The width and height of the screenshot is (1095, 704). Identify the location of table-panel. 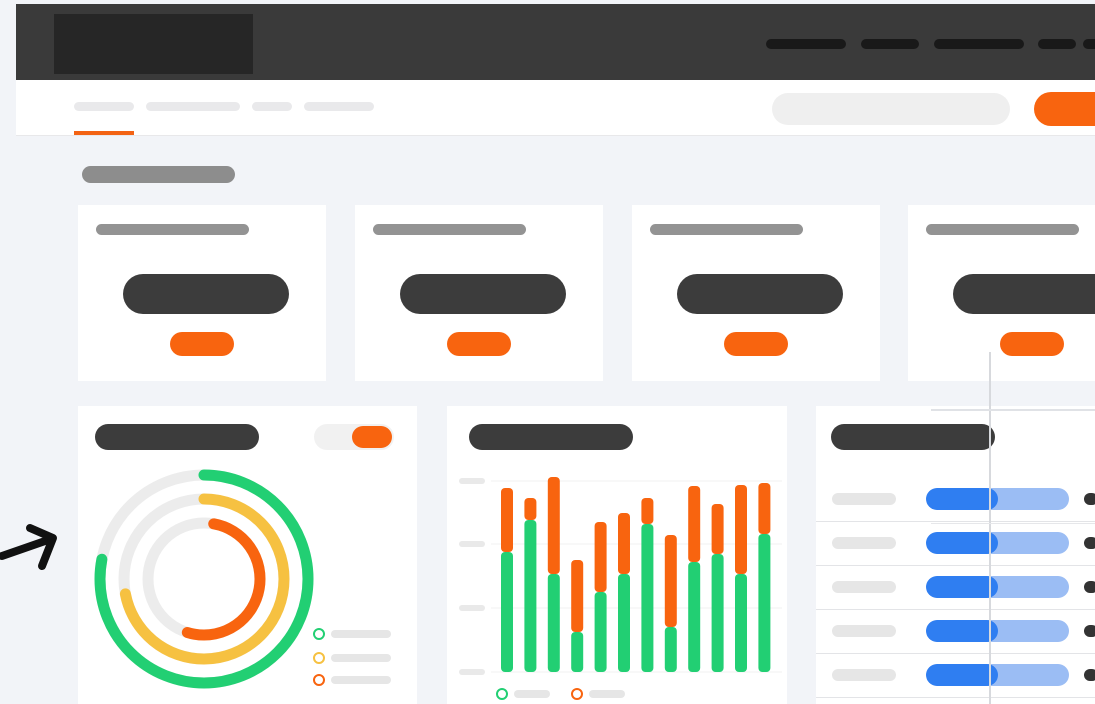
(955, 555).